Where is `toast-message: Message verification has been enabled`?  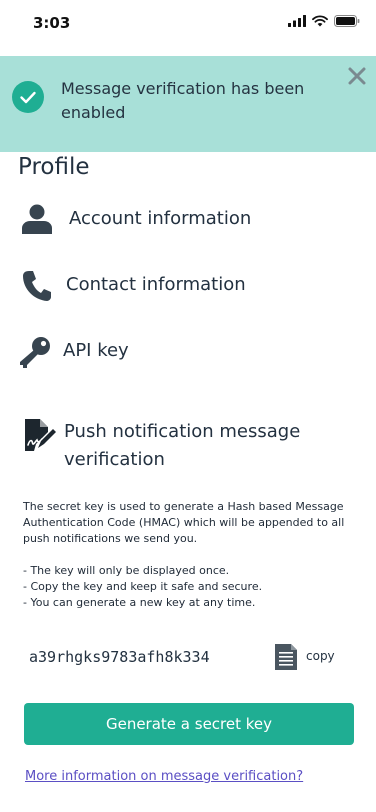 toast-message: Message verification has been enabled is located at coordinates (183, 100).